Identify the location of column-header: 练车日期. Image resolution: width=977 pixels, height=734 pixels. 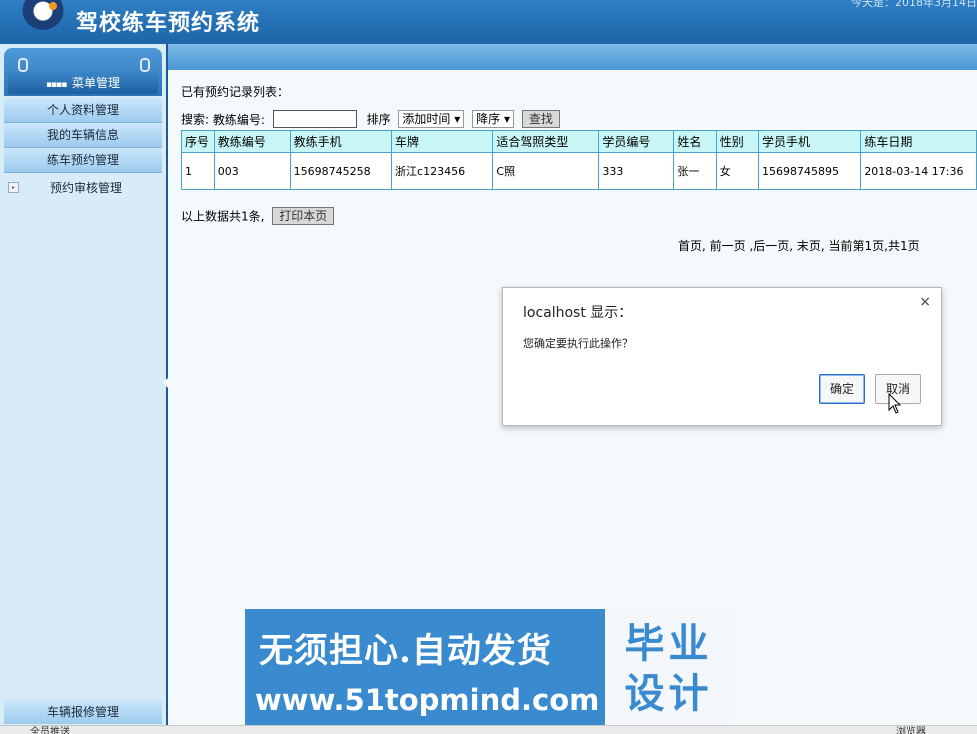
(918, 141).